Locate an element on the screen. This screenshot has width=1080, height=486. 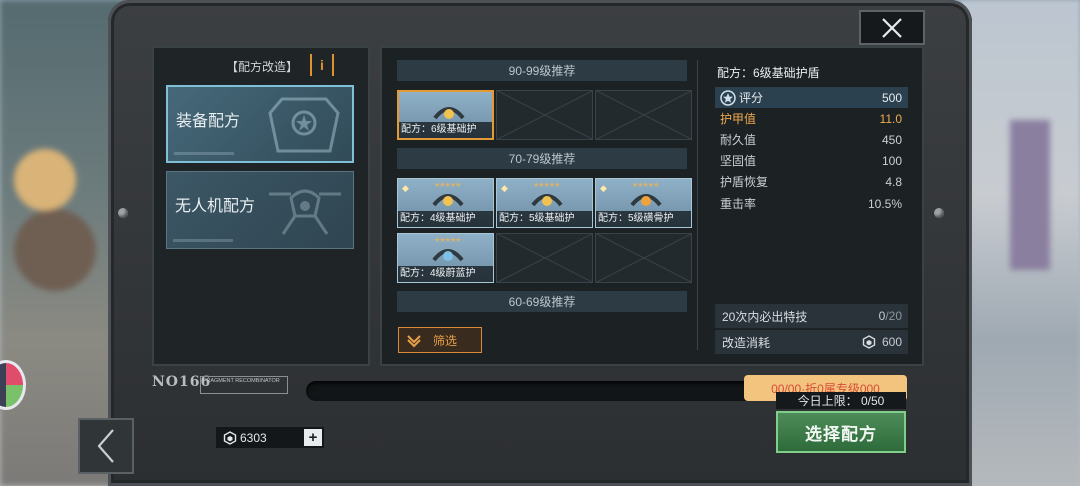
recipe-caption: 配方：5级磺骨护 is located at coordinates (643, 219).